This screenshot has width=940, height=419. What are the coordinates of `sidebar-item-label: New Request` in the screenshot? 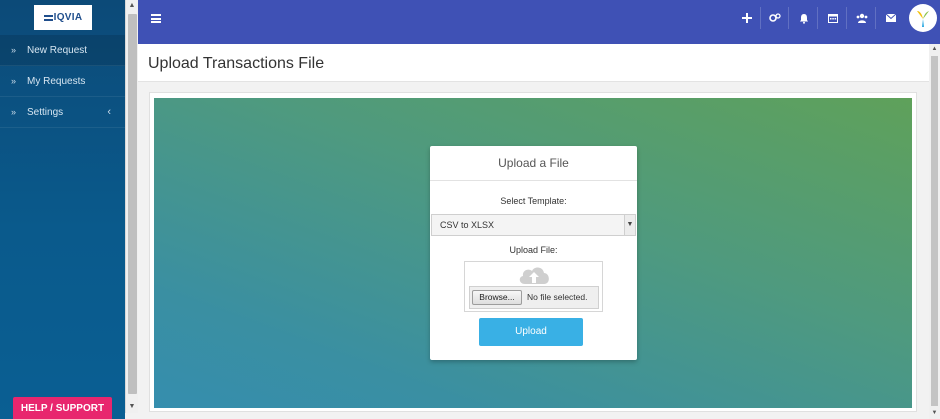 It's located at (57, 50).